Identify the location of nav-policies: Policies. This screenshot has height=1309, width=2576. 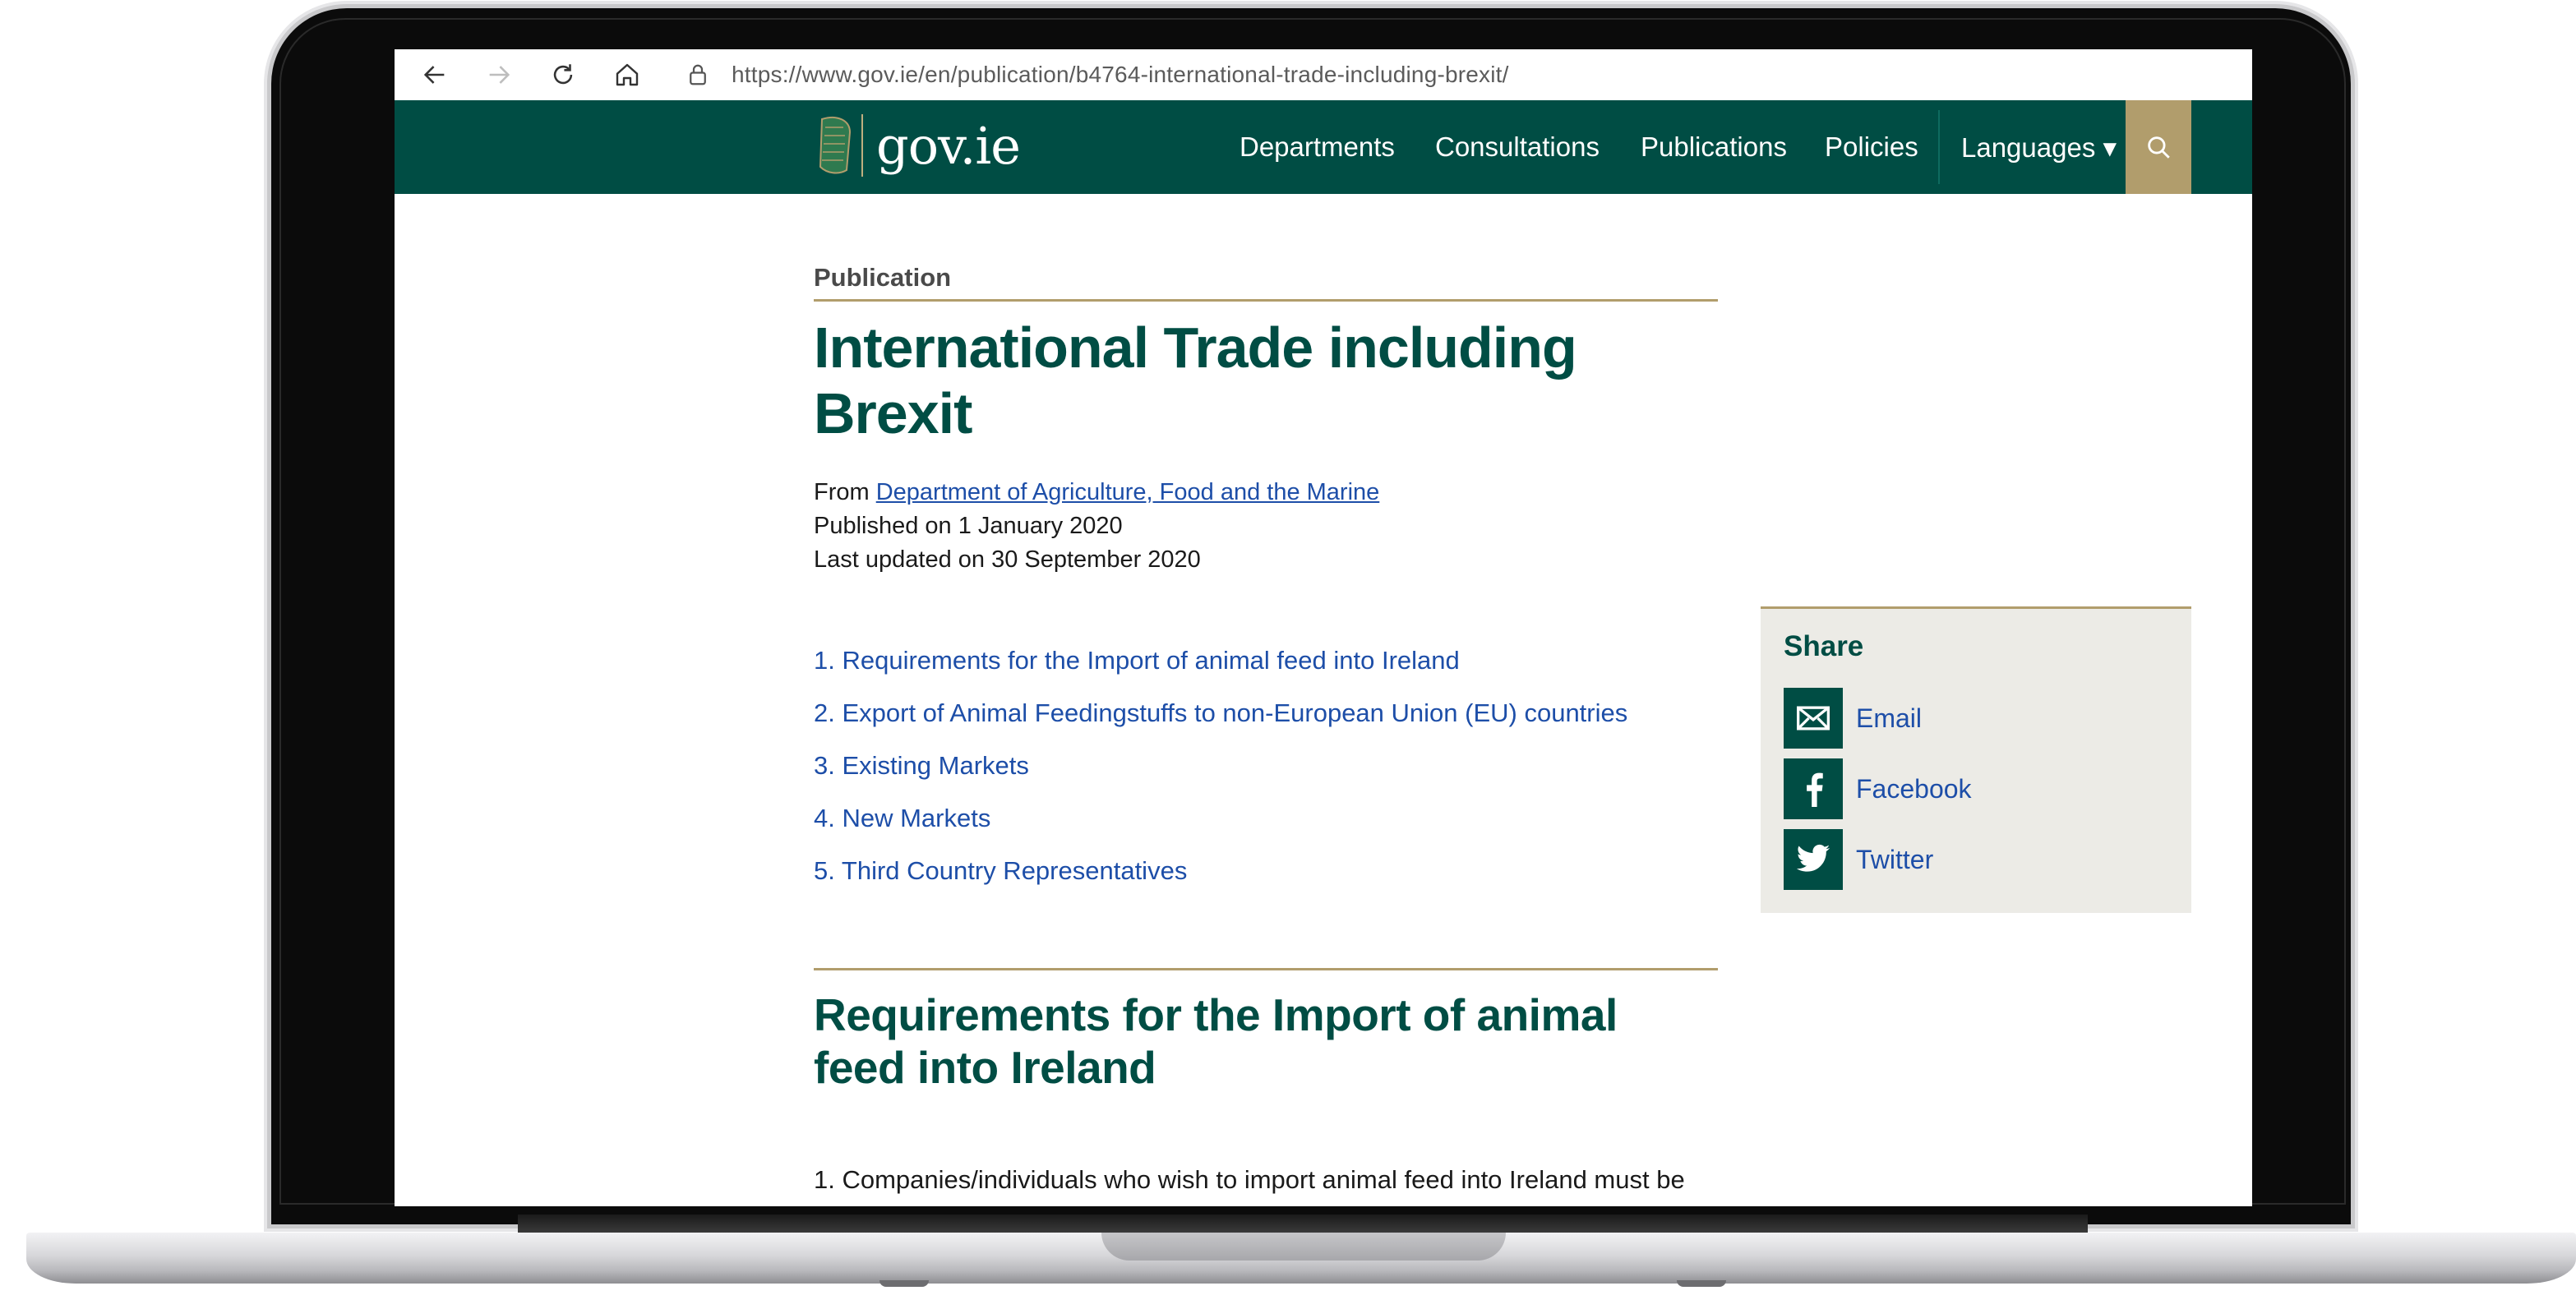
(1871, 147).